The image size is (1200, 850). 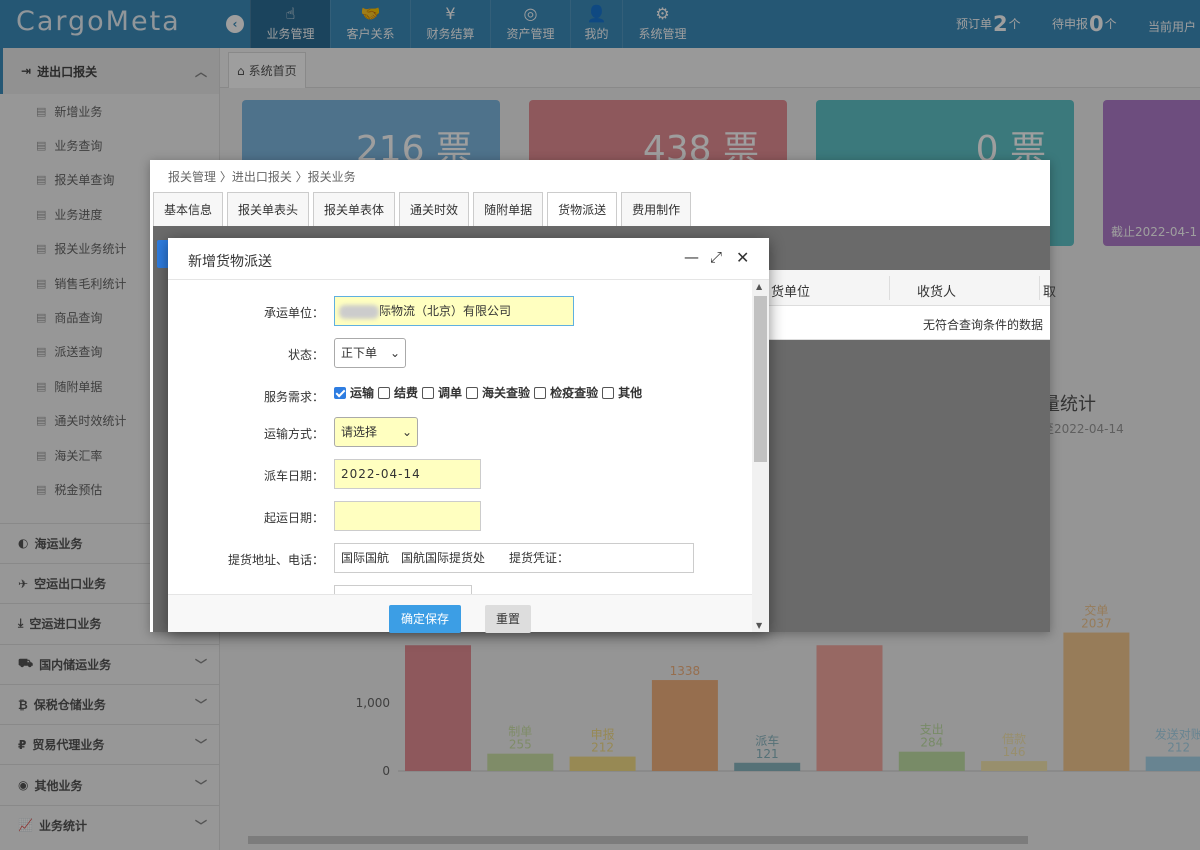 I want to click on row-dispatch-date: 派车日期： 2022-04-14, so click(x=460, y=474).